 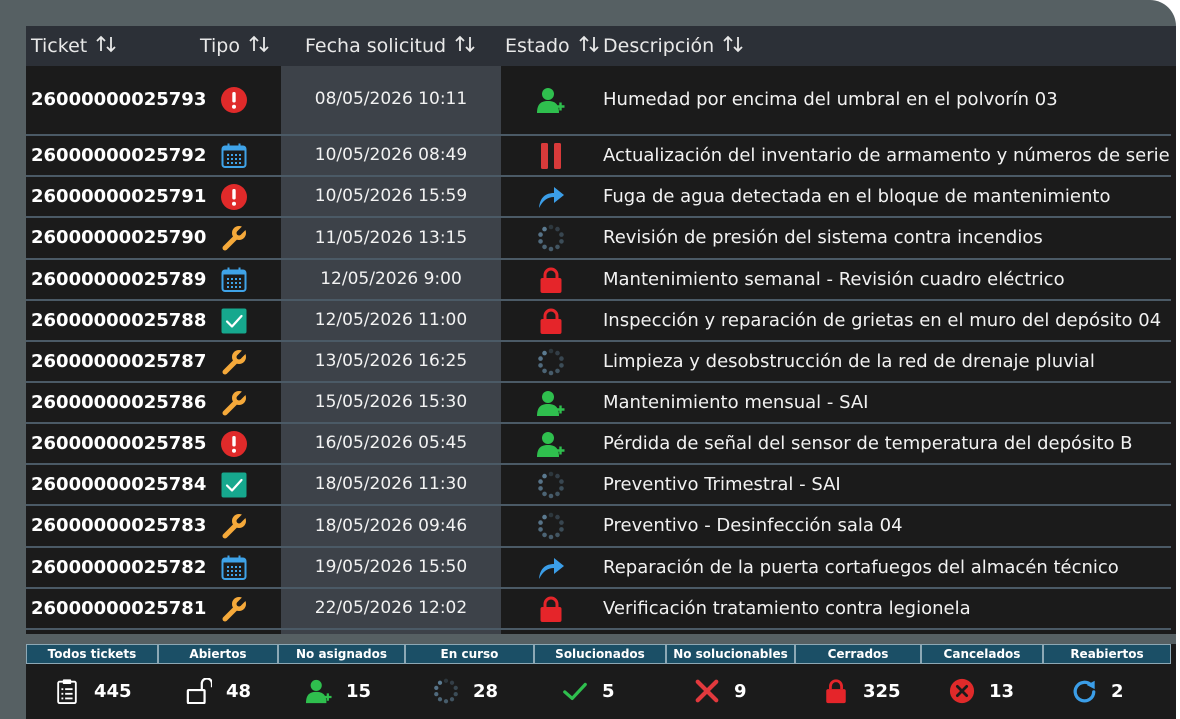 I want to click on ticket-id: 26000000025792, so click(x=119, y=155).